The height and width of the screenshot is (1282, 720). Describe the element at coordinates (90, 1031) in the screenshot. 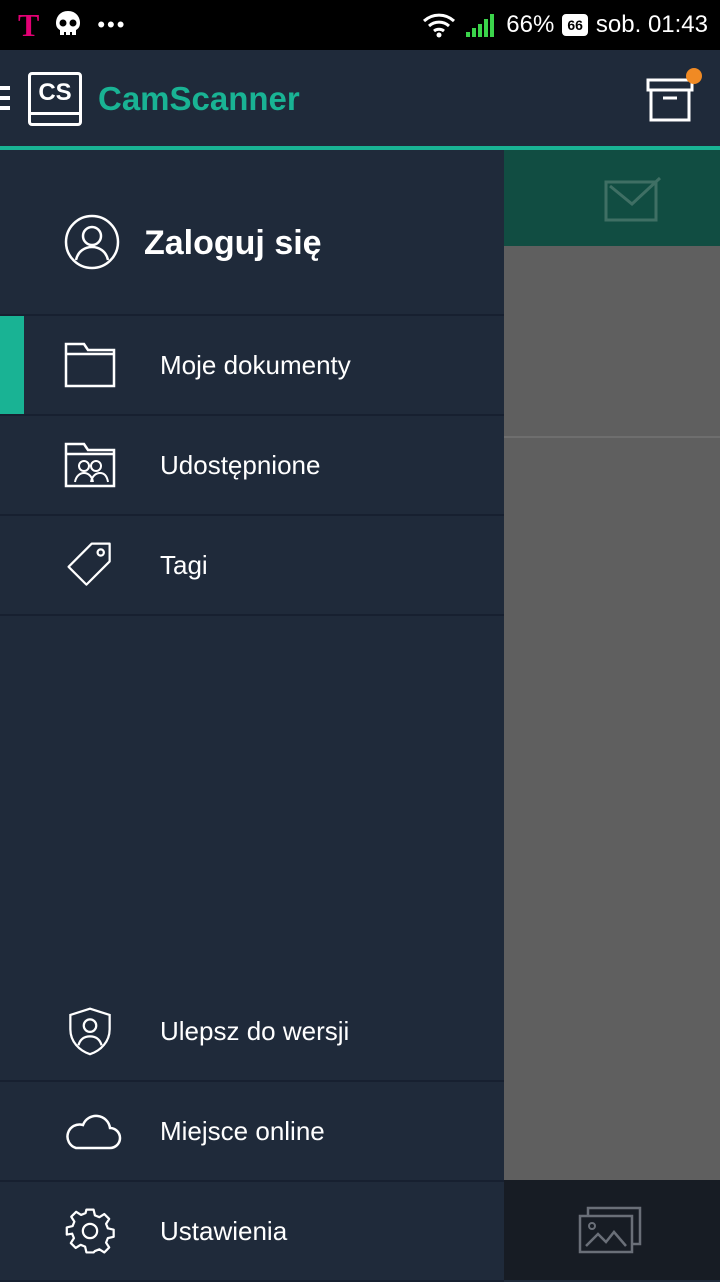

I see `shield-user-icon` at that location.